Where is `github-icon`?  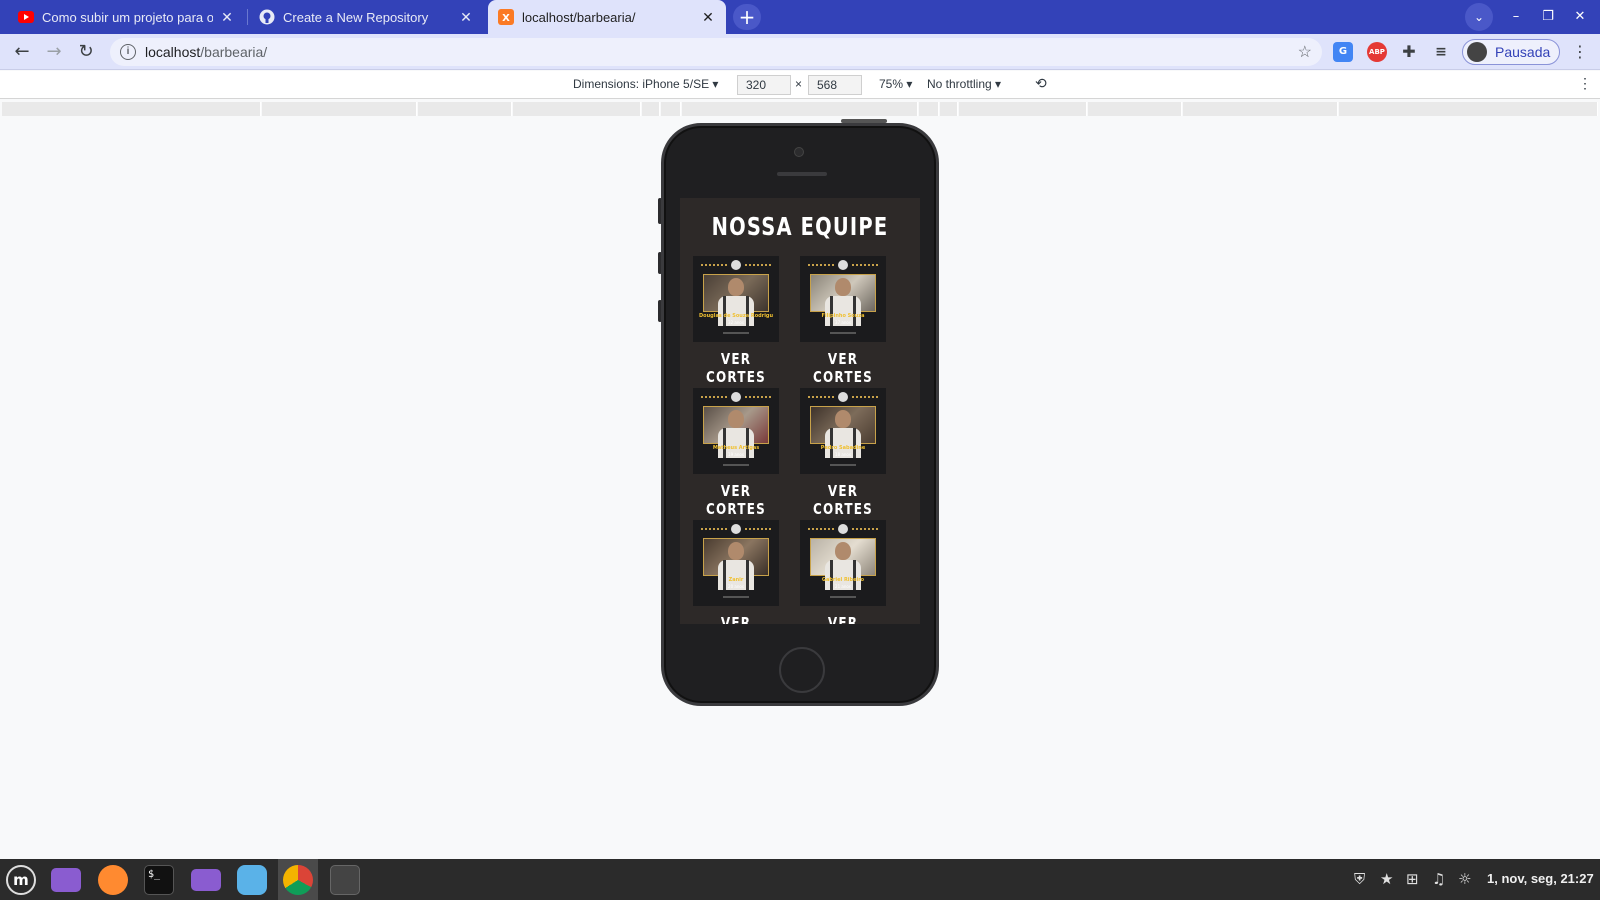 github-icon is located at coordinates (267, 17).